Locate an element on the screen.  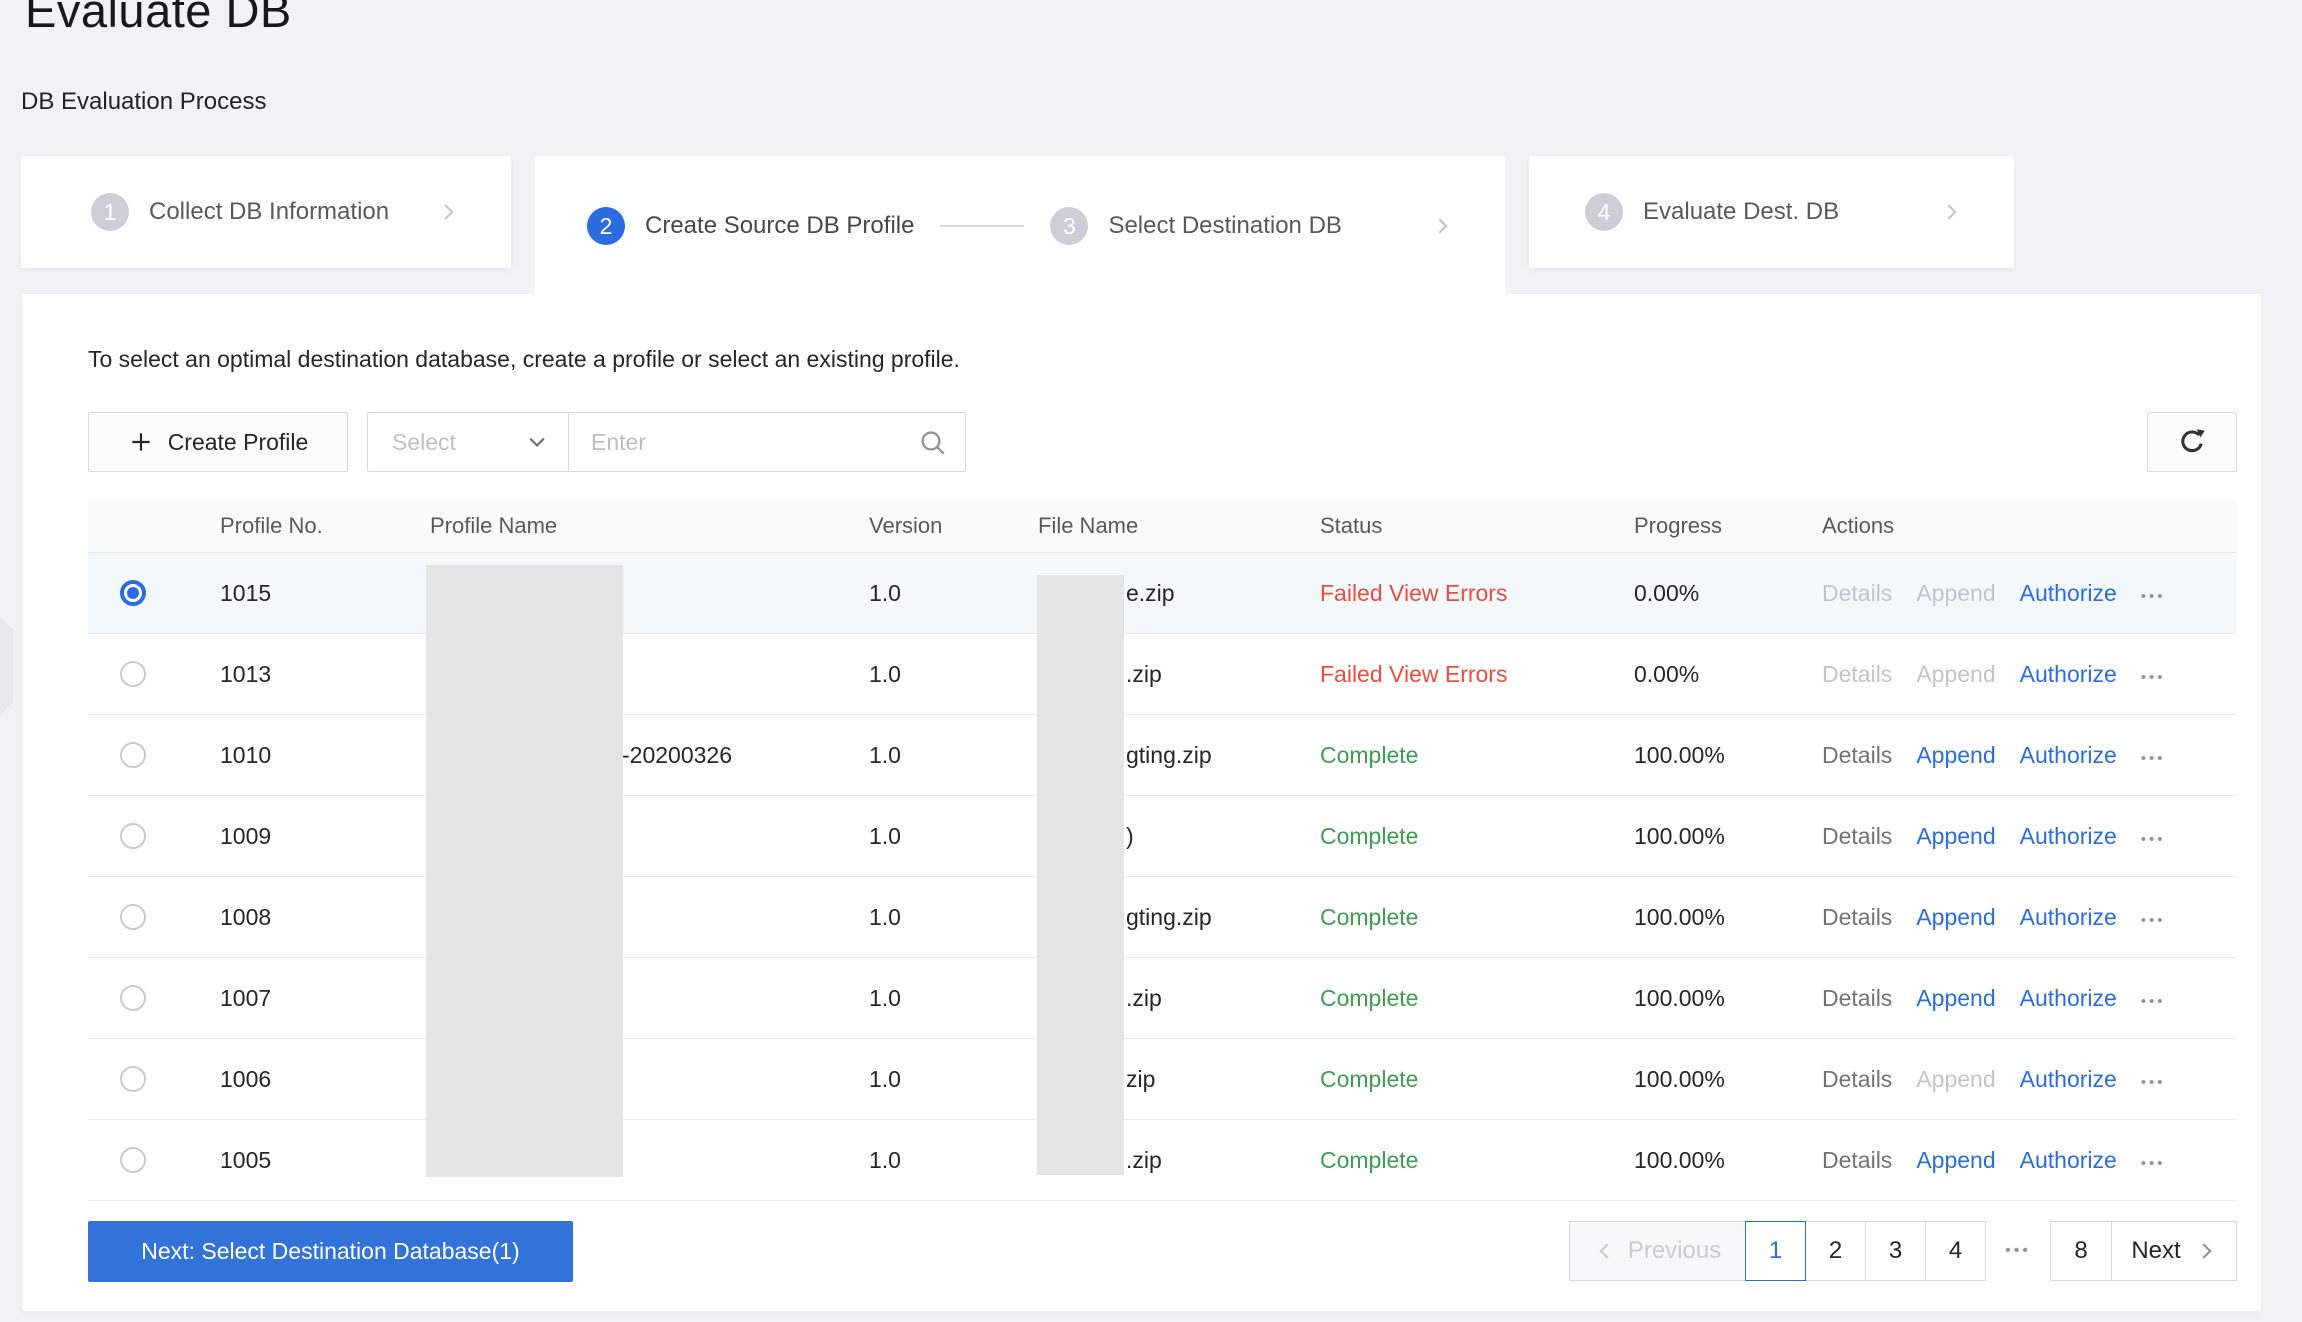
pagination-ellipsis: ••• is located at coordinates (2018, 1250).